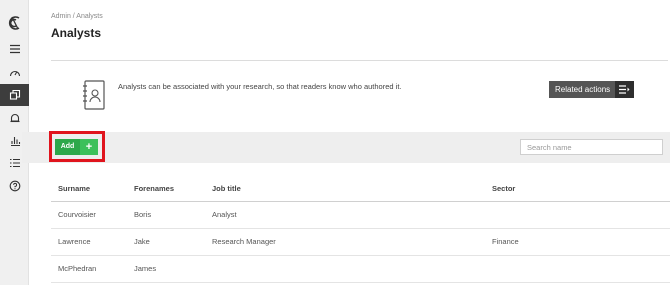 Image resolution: width=670 pixels, height=285 pixels. I want to click on search-name-input, so click(591, 147).